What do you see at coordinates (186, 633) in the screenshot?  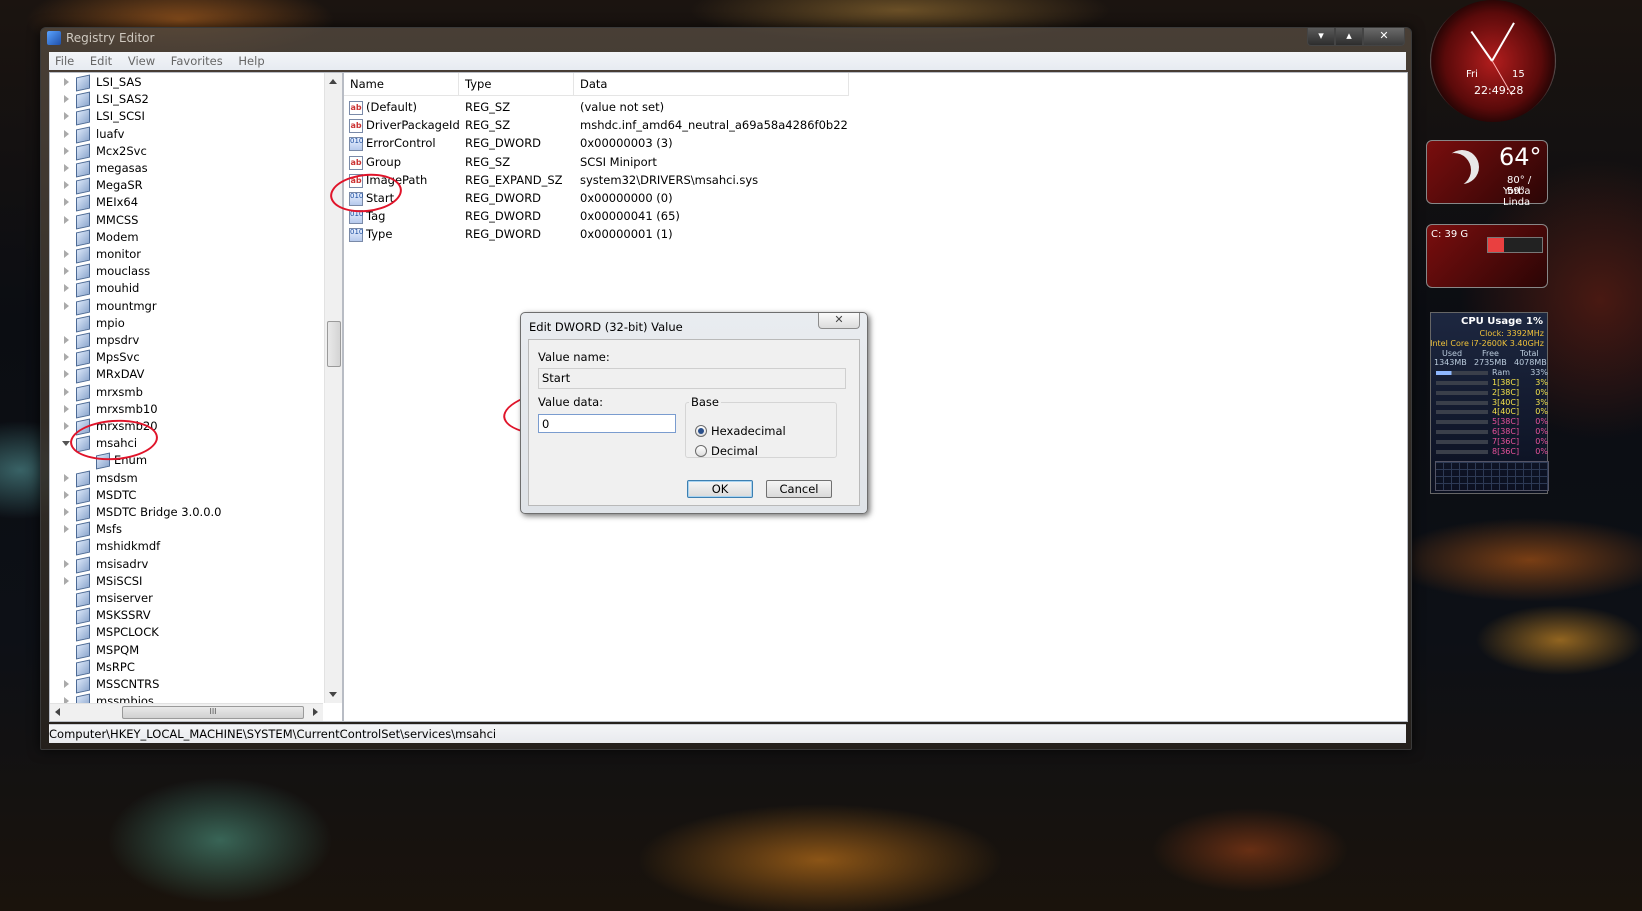 I see `tree-item: MSPCLOCK` at bounding box center [186, 633].